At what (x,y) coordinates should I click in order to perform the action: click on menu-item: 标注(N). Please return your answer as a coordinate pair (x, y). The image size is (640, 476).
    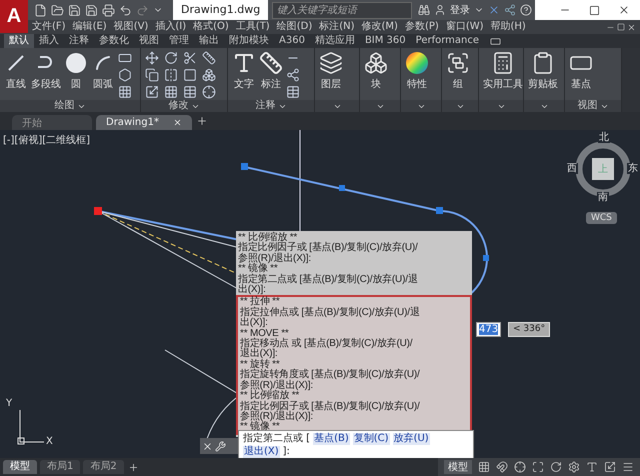
    Looking at the image, I should click on (337, 27).